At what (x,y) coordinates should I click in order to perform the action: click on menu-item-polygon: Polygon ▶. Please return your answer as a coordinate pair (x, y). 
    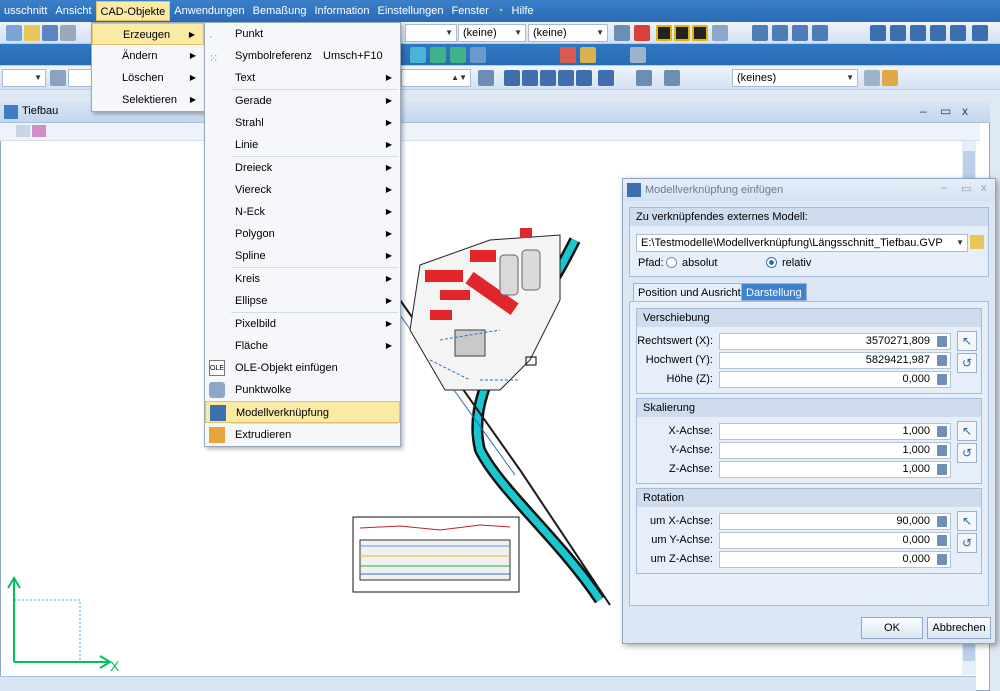
    Looking at the image, I should click on (302, 234).